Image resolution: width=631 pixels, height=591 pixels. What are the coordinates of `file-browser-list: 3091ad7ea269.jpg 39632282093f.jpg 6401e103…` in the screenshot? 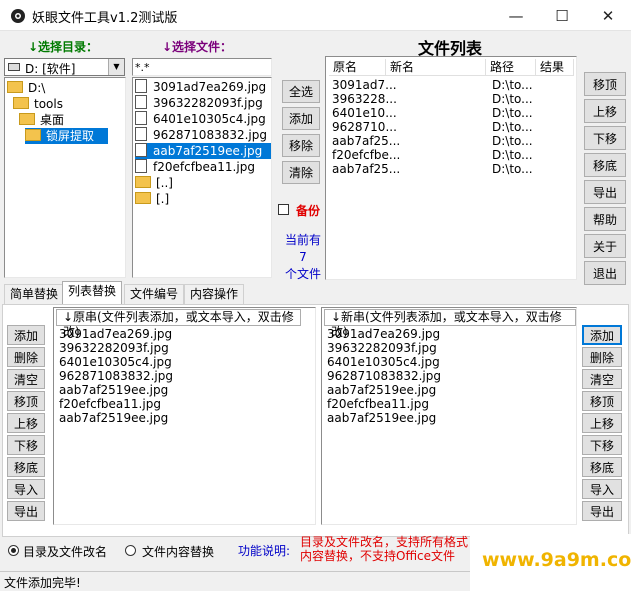 It's located at (202, 177).